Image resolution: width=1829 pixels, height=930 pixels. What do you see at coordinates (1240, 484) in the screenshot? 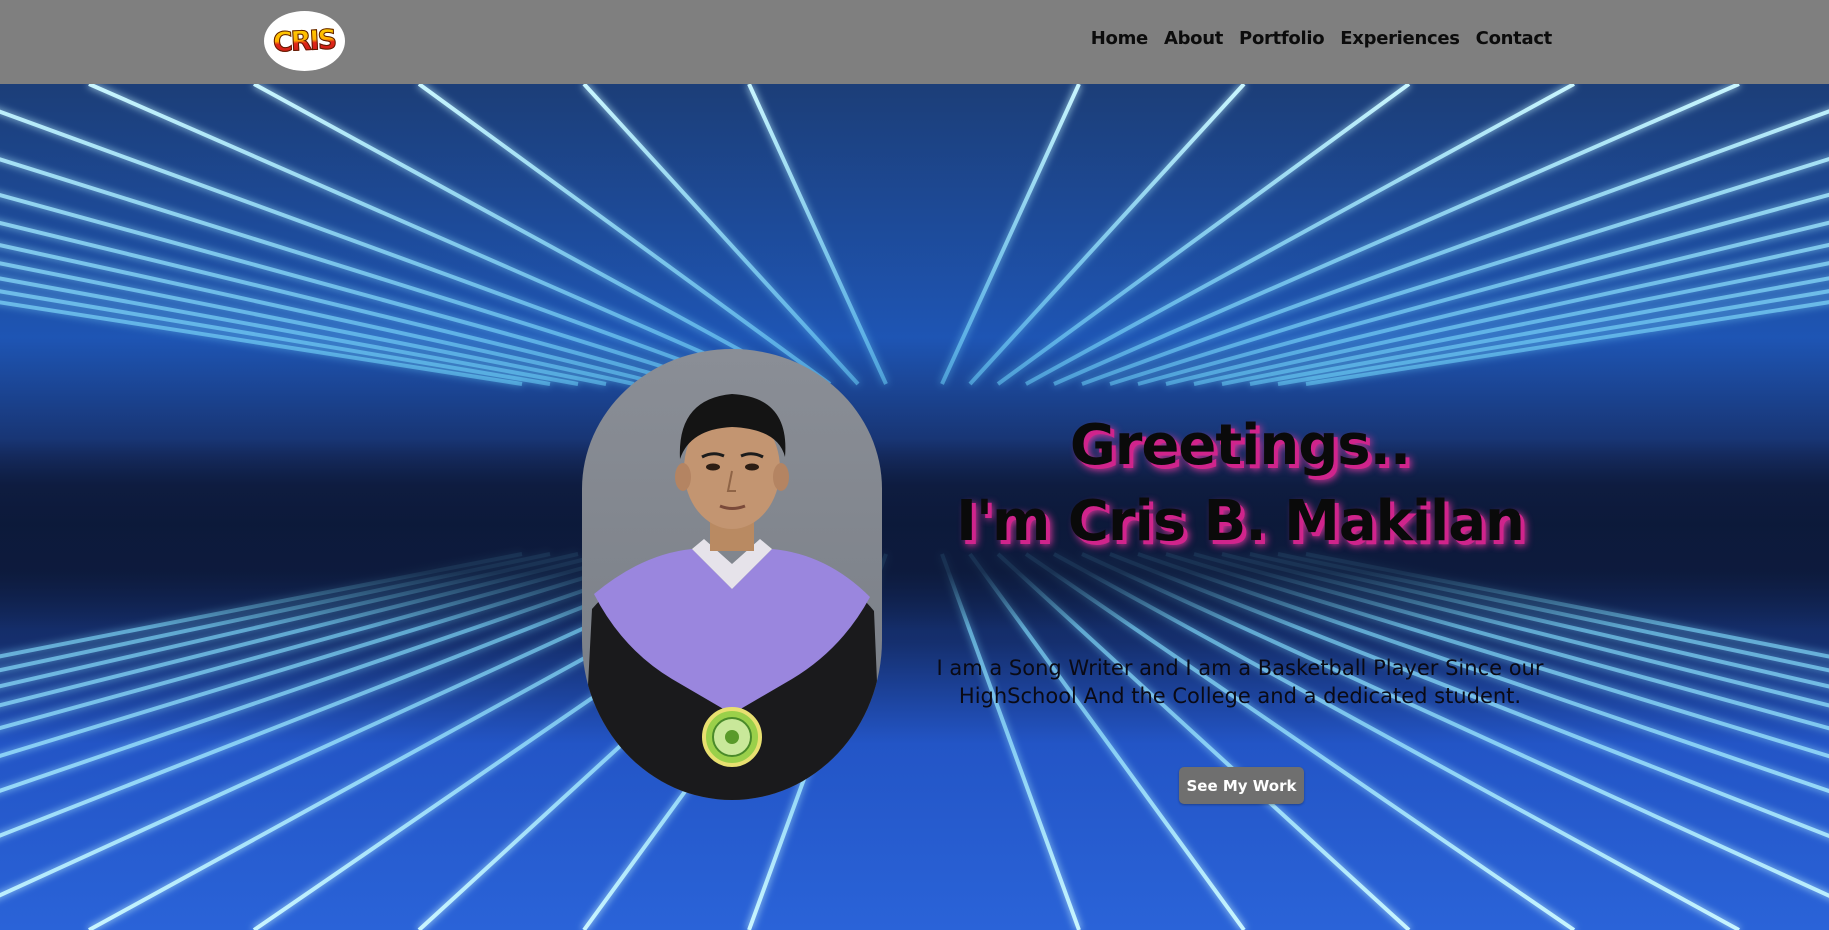
I see `hero-headline: Greetings.. I'm Cris B. Makilan` at bounding box center [1240, 484].